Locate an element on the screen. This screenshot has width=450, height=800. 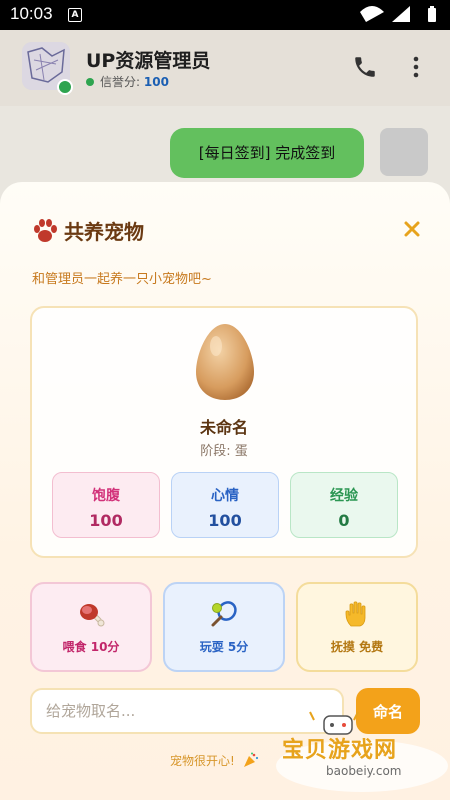
my-avatar is located at coordinates (404, 152).